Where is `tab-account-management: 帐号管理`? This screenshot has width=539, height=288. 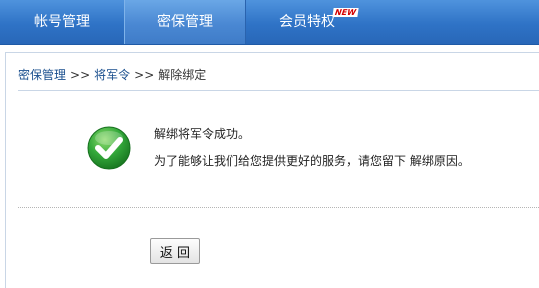
tab-account-management: 帐号管理 is located at coordinates (62, 22).